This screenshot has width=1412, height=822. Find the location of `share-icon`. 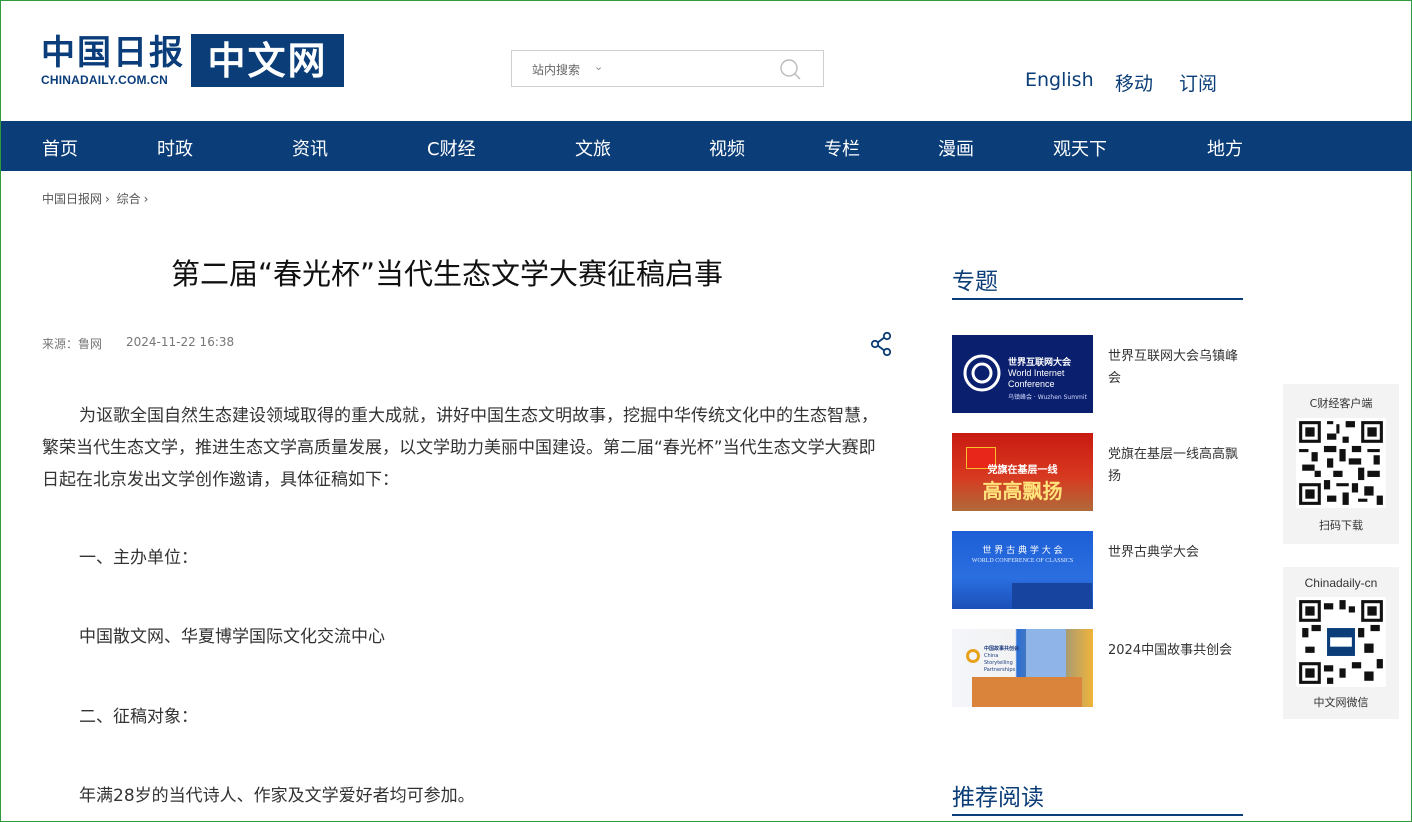

share-icon is located at coordinates (881, 344).